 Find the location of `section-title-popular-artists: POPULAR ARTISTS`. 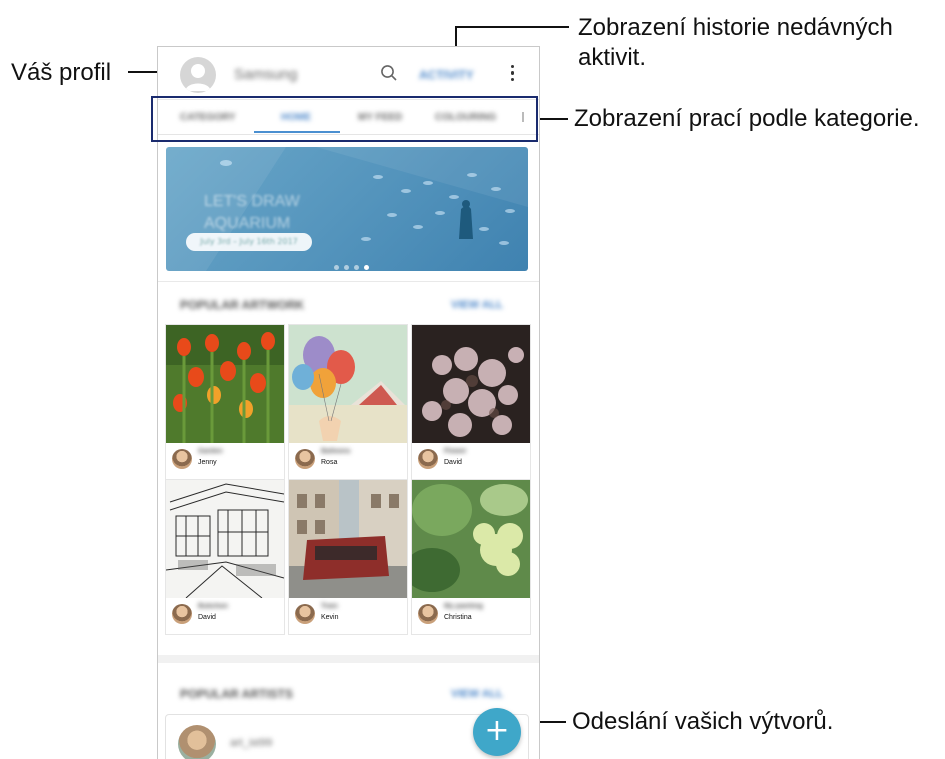

section-title-popular-artists: POPULAR ARTISTS is located at coordinates (236, 694).